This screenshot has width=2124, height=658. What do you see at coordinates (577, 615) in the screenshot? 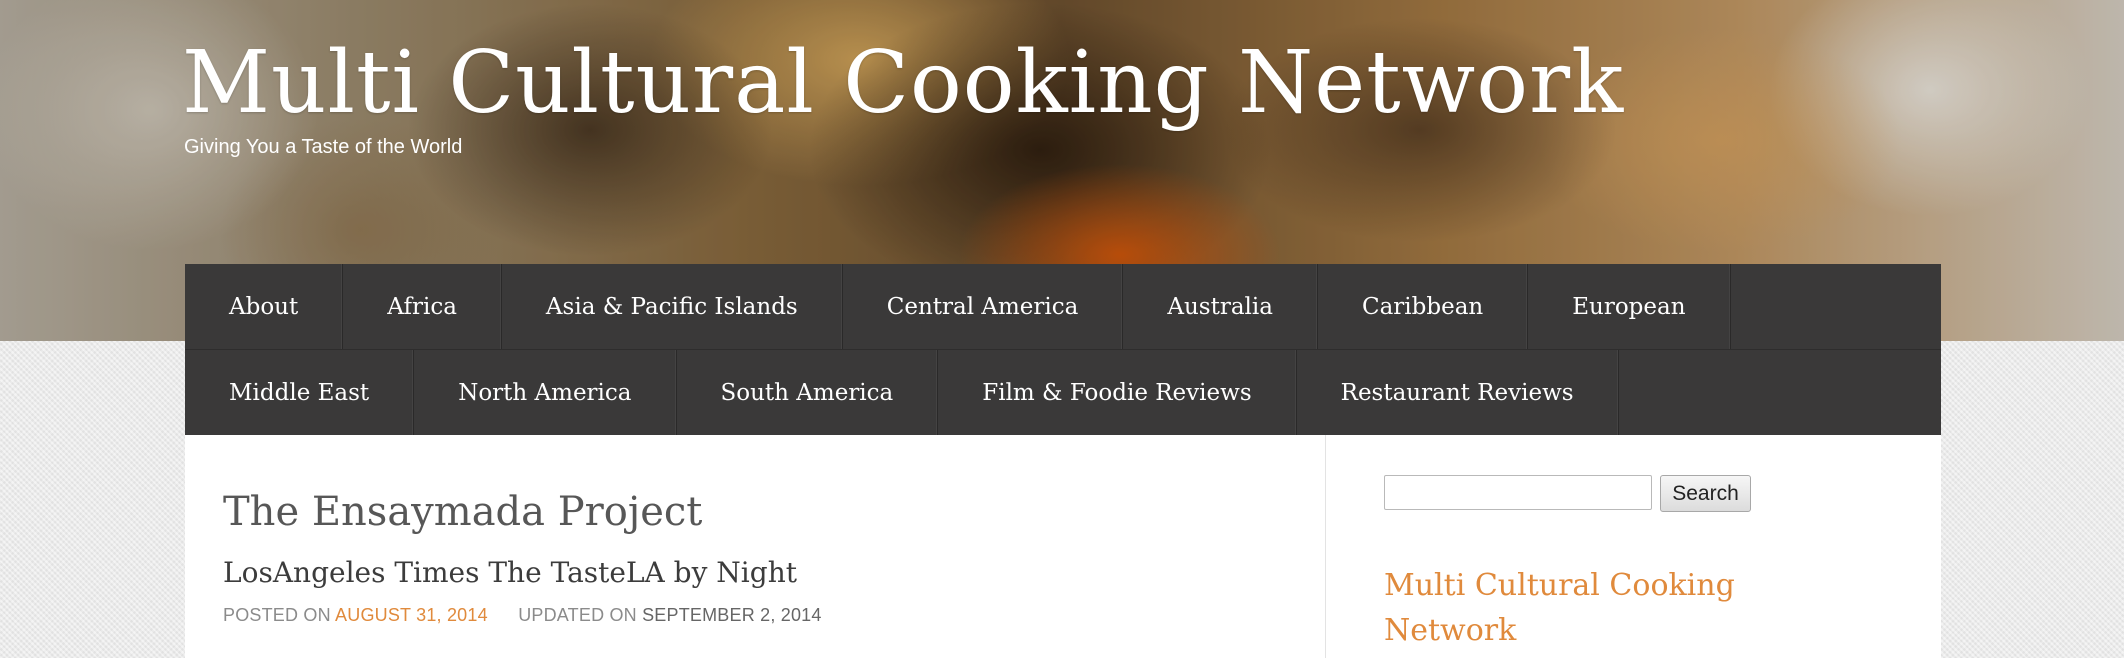
I see `updated-on-label: UPDATED ON` at bounding box center [577, 615].